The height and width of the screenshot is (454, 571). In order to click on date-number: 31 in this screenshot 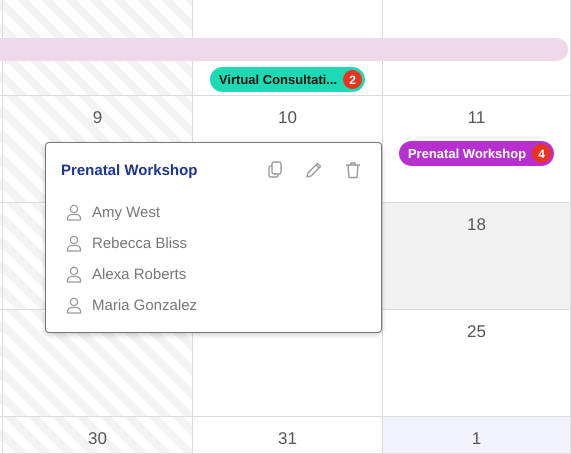, I will do `click(287, 439)`.